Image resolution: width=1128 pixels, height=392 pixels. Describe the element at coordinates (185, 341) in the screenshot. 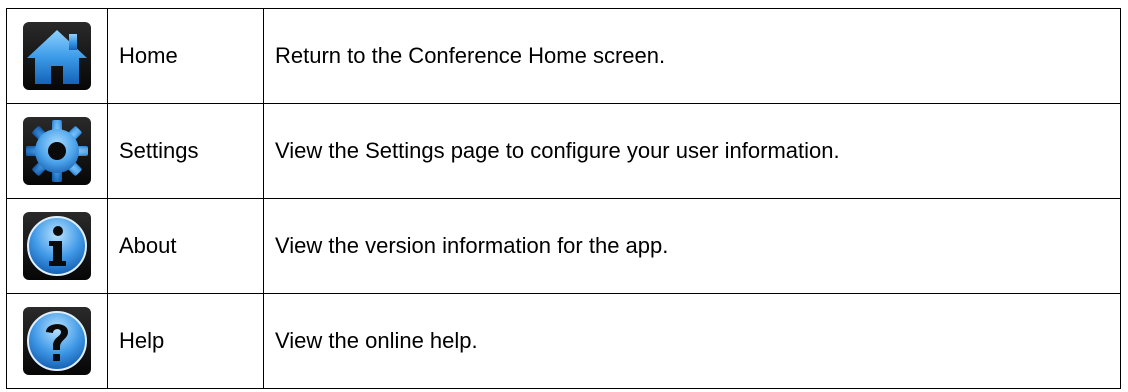

I see `row-label: Help` at that location.